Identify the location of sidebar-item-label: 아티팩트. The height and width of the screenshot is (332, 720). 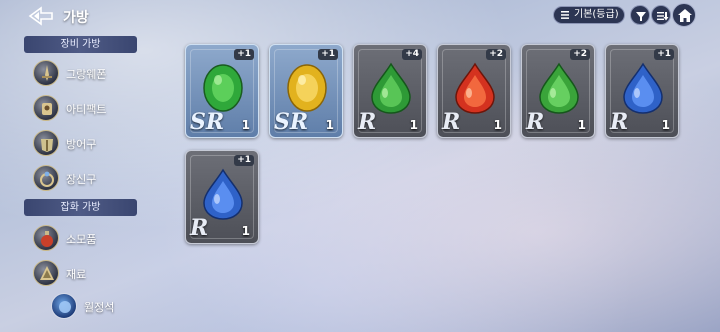
(86, 109).